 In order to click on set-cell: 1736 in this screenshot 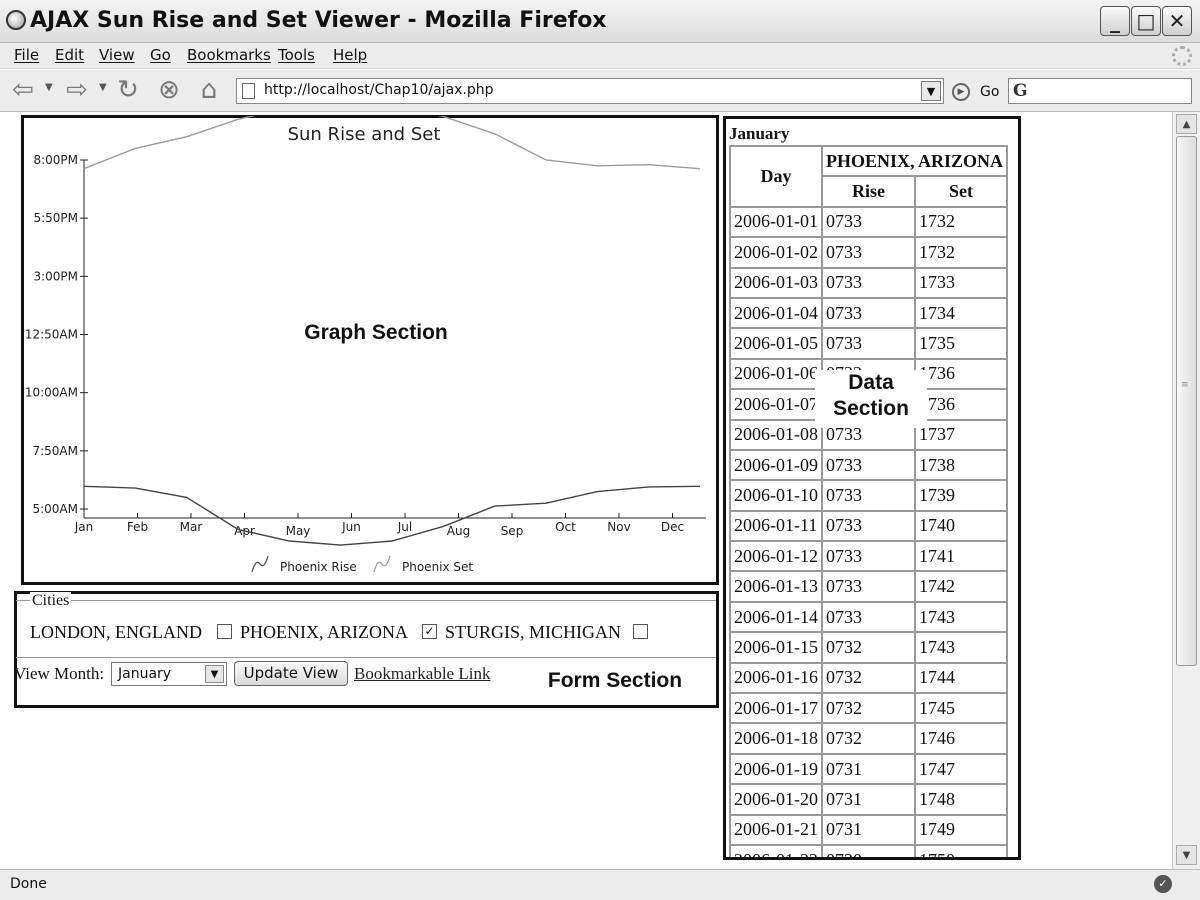, I will do `click(961, 374)`.